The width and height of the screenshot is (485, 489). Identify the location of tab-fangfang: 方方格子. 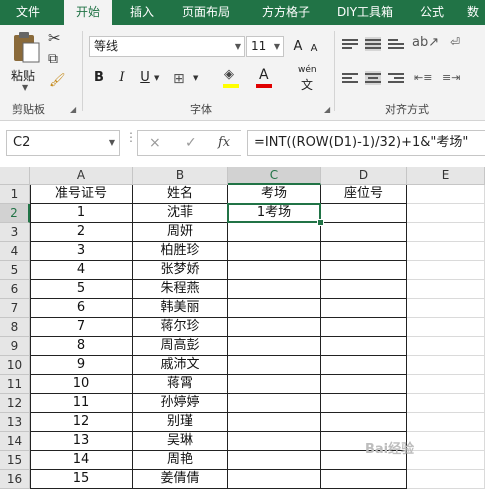
(286, 12).